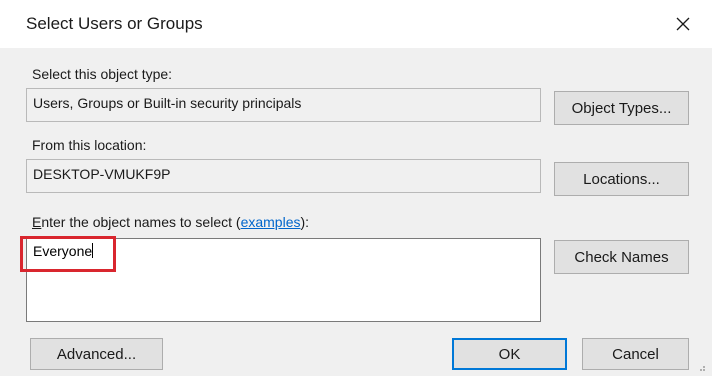  Describe the element at coordinates (283, 176) in the screenshot. I see `location-field: DESKTOP-VMUKF9P` at that location.